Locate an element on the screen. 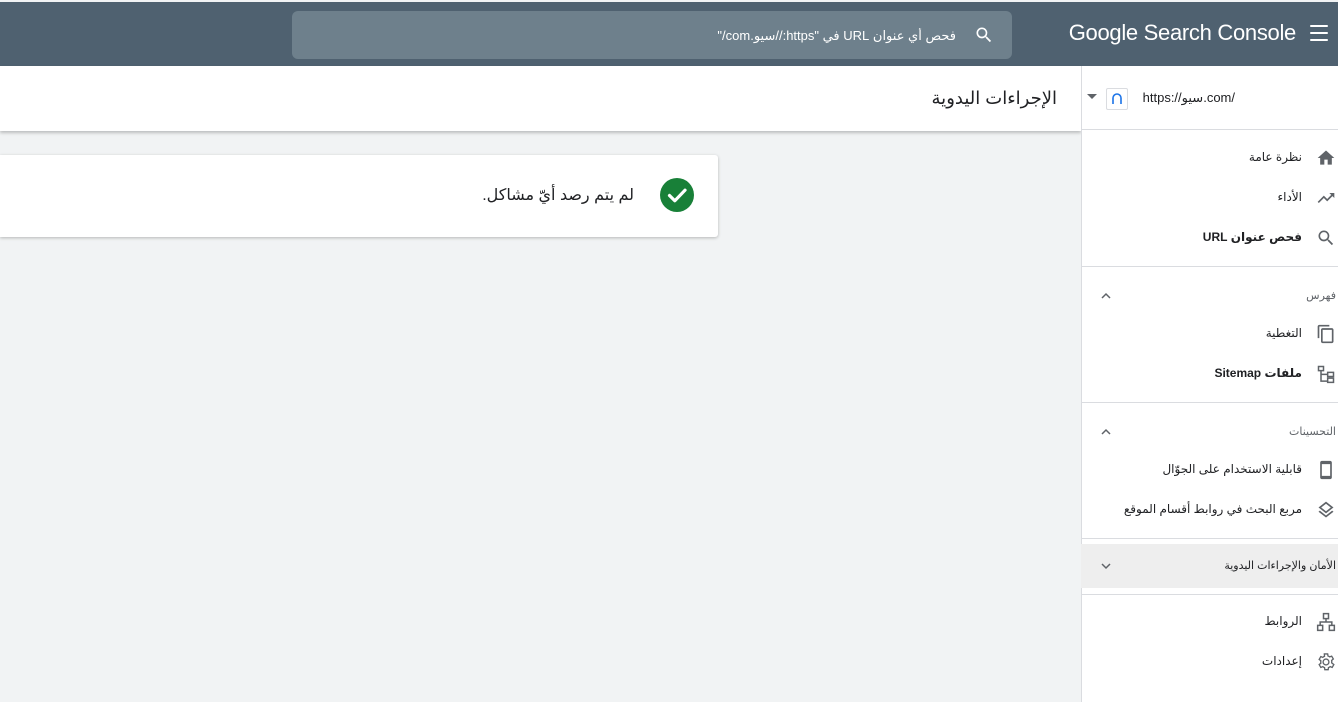  sidebar-item-label: إعدادات is located at coordinates (1281, 661).